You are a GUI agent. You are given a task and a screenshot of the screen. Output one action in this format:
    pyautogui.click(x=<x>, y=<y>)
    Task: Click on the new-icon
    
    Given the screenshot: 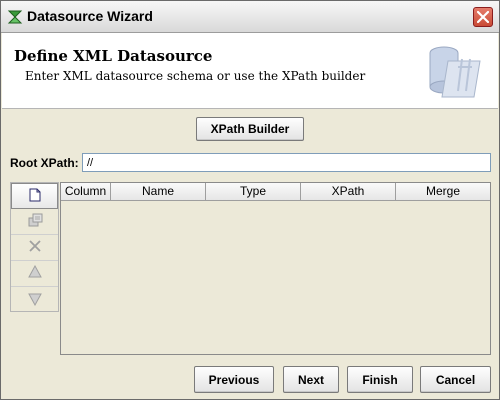 What is the action you would take?
    pyautogui.click(x=35, y=196)
    